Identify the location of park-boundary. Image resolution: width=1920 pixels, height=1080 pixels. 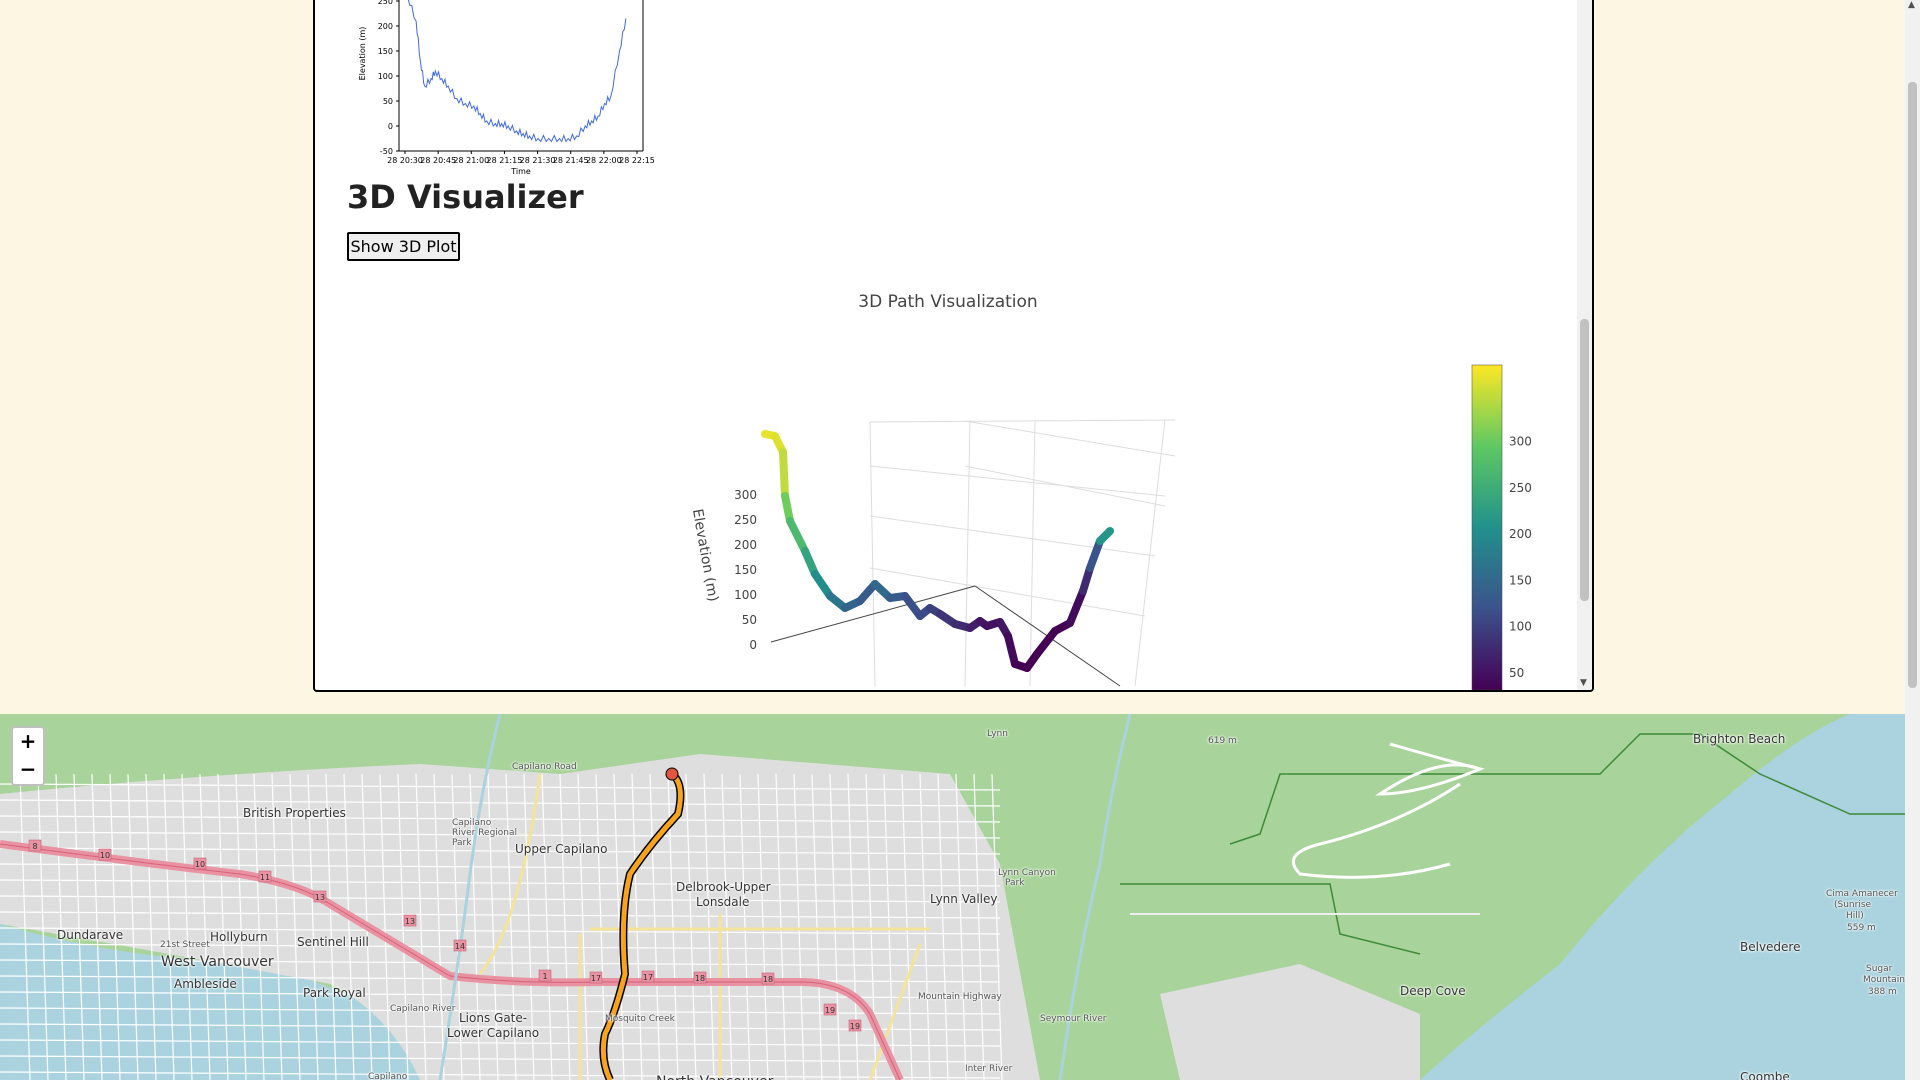
(1270, 919).